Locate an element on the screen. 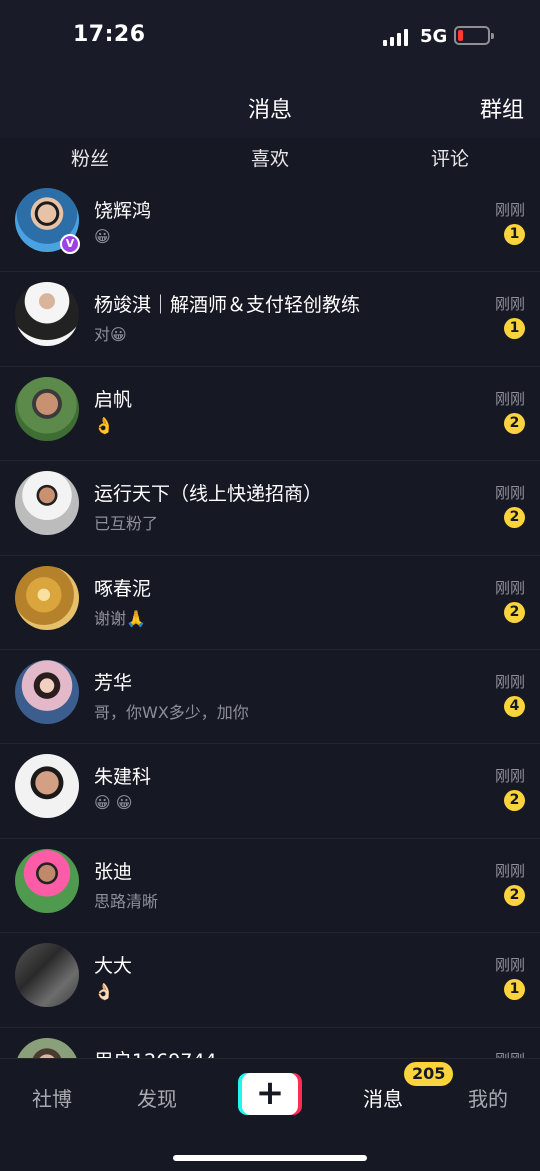 This screenshot has width=540, height=1171. message-preview: 对😀 is located at coordinates (110, 335).